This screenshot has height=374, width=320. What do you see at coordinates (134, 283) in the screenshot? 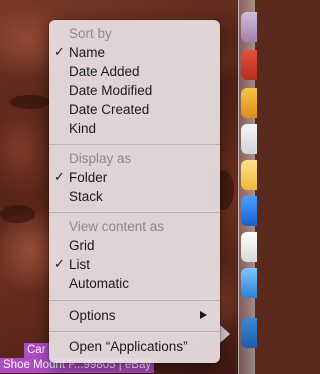
I see `menu-item-view-automatic: Automatic` at bounding box center [134, 283].